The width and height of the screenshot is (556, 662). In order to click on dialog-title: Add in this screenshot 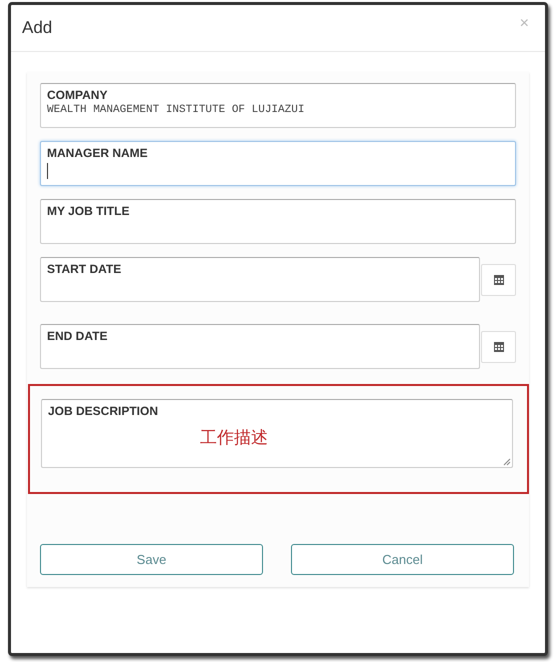, I will do `click(37, 28)`.